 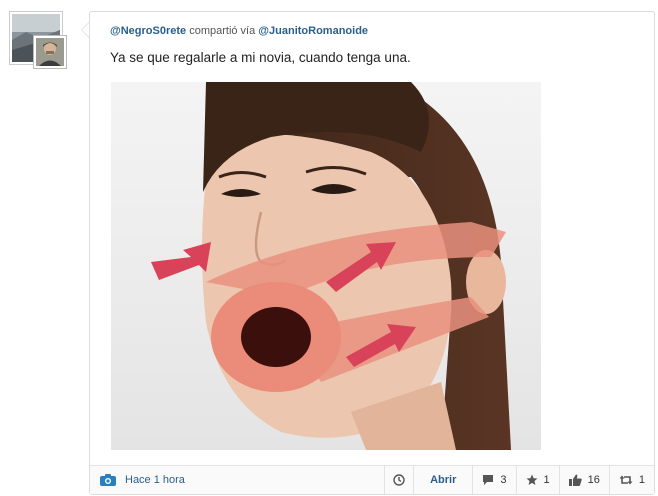 I want to click on comments-button: 3, so click(x=493, y=480).